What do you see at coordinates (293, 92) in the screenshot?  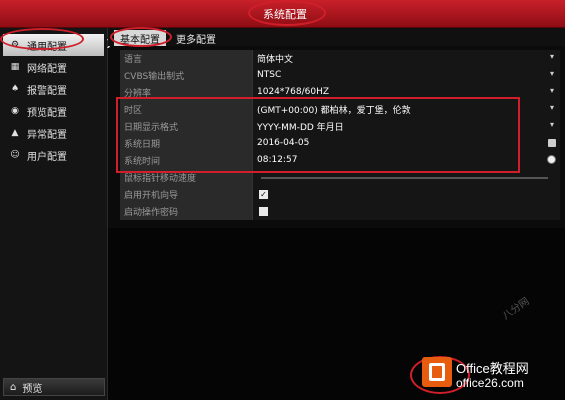 I see `setting-value: 1024*768/60HZ` at bounding box center [293, 92].